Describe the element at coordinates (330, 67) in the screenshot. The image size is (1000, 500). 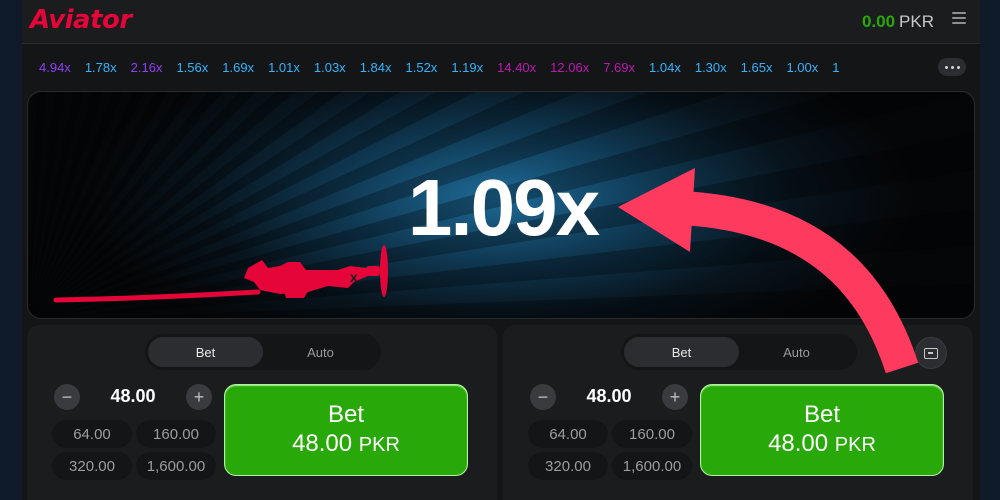
I see `history-multiplier: 1.03x` at that location.